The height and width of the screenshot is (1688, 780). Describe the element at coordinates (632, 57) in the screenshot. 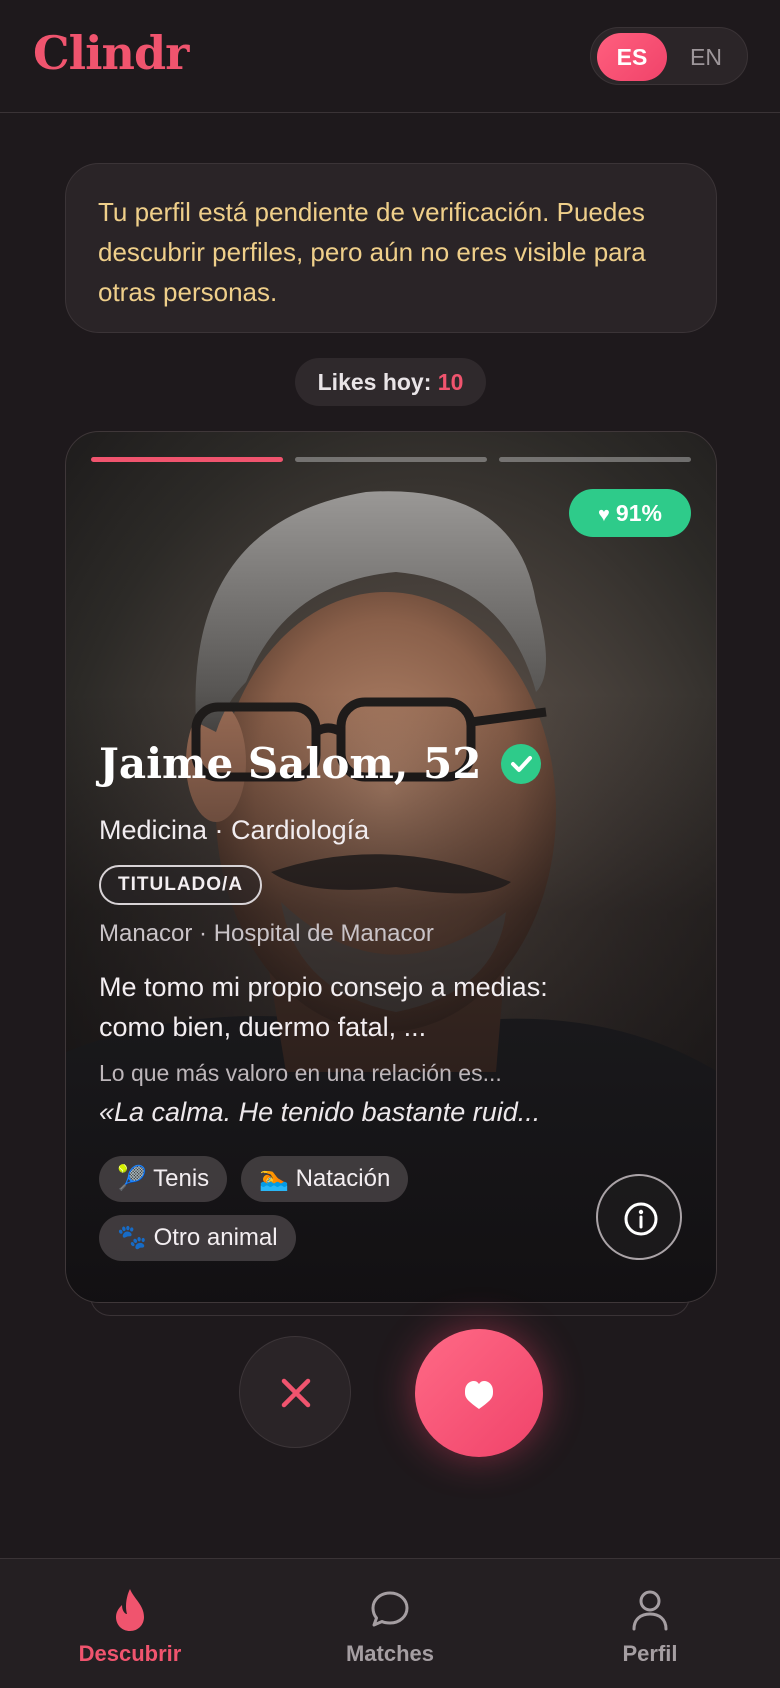

I see `language-es-button: ES` at that location.